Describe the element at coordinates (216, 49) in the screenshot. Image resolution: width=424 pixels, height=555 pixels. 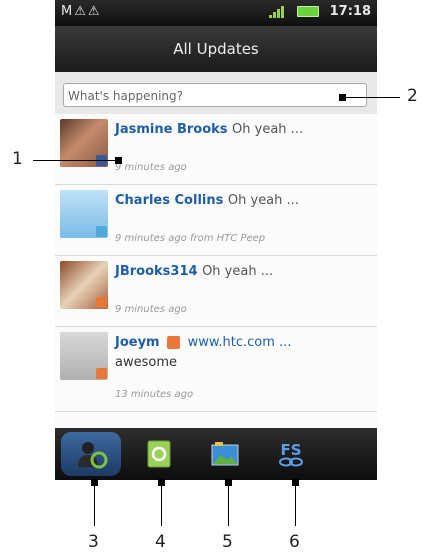
I see `page-title: All Updates` at that location.